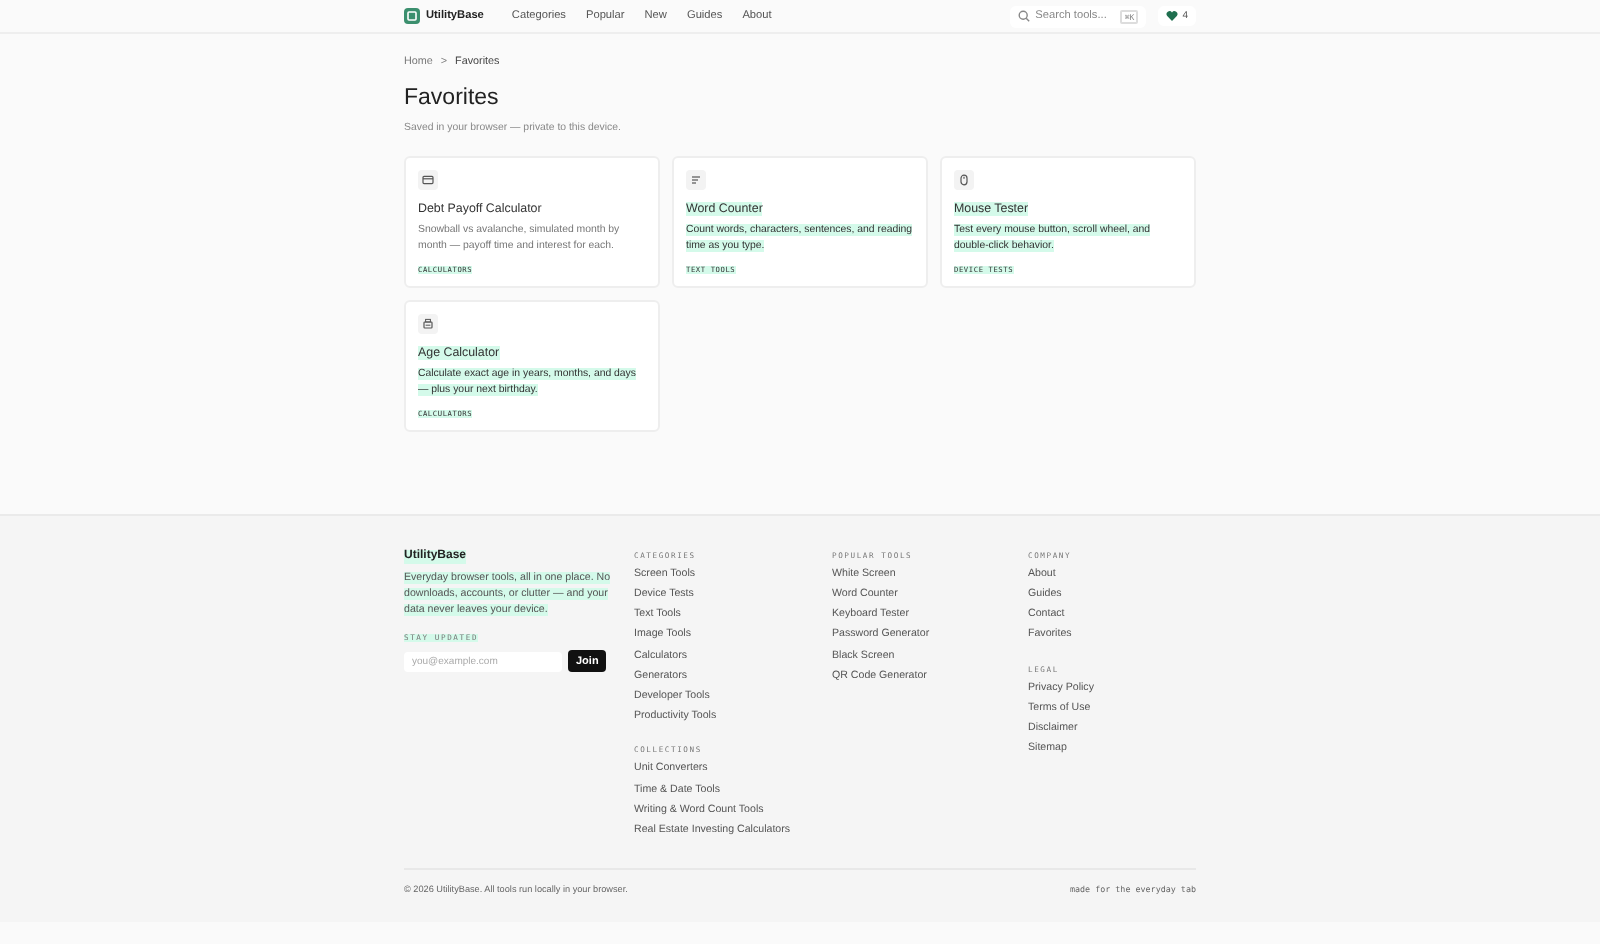 Image resolution: width=1600 pixels, height=944 pixels. Describe the element at coordinates (428, 323) in the screenshot. I see `printer-icon` at that location.